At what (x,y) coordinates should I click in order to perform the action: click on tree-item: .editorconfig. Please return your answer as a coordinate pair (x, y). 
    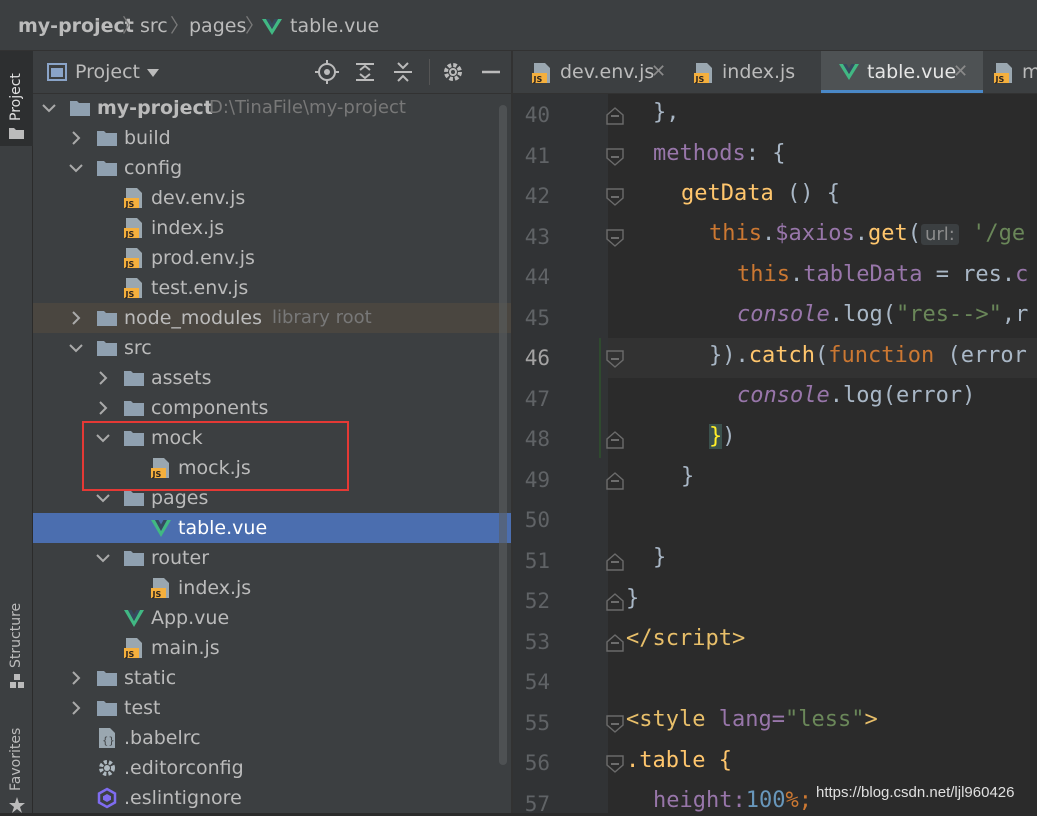
    Looking at the image, I should click on (272, 768).